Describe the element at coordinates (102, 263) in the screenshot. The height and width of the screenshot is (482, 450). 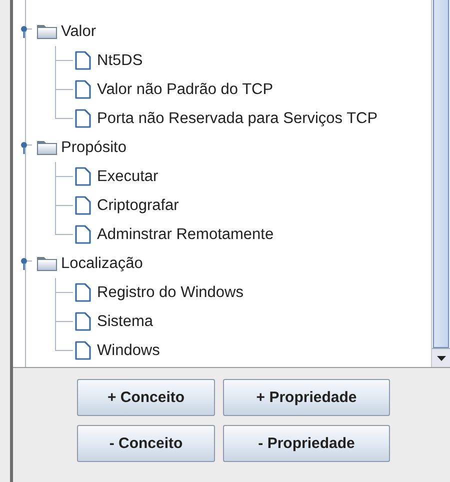
I see `tree-item: Localização` at that location.